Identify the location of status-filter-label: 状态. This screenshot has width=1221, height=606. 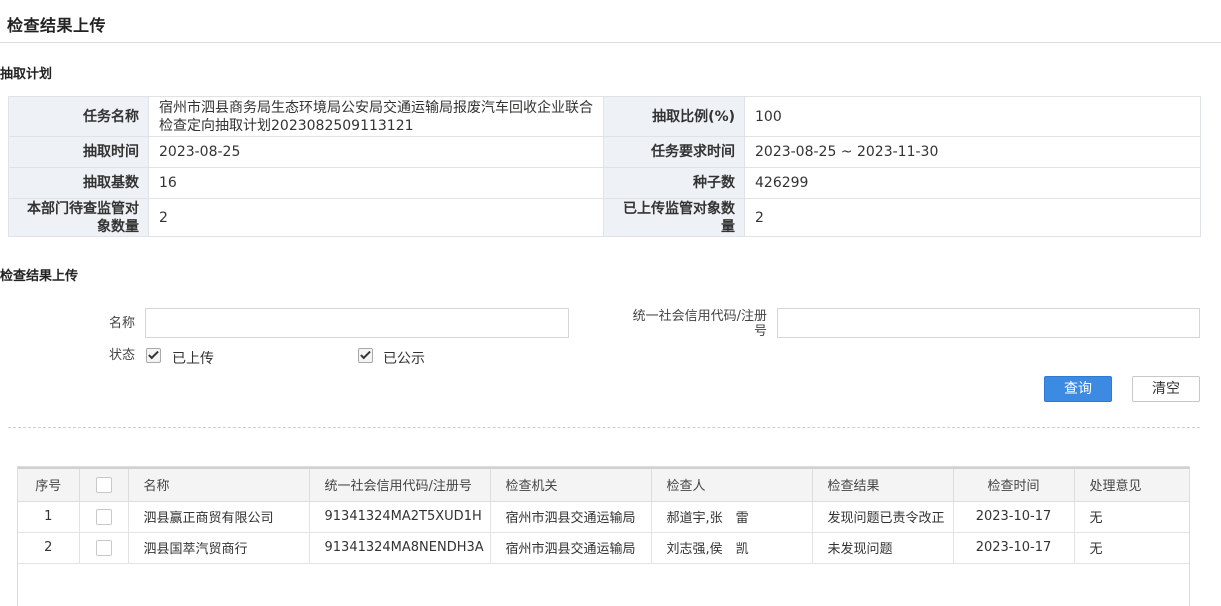
(121, 355).